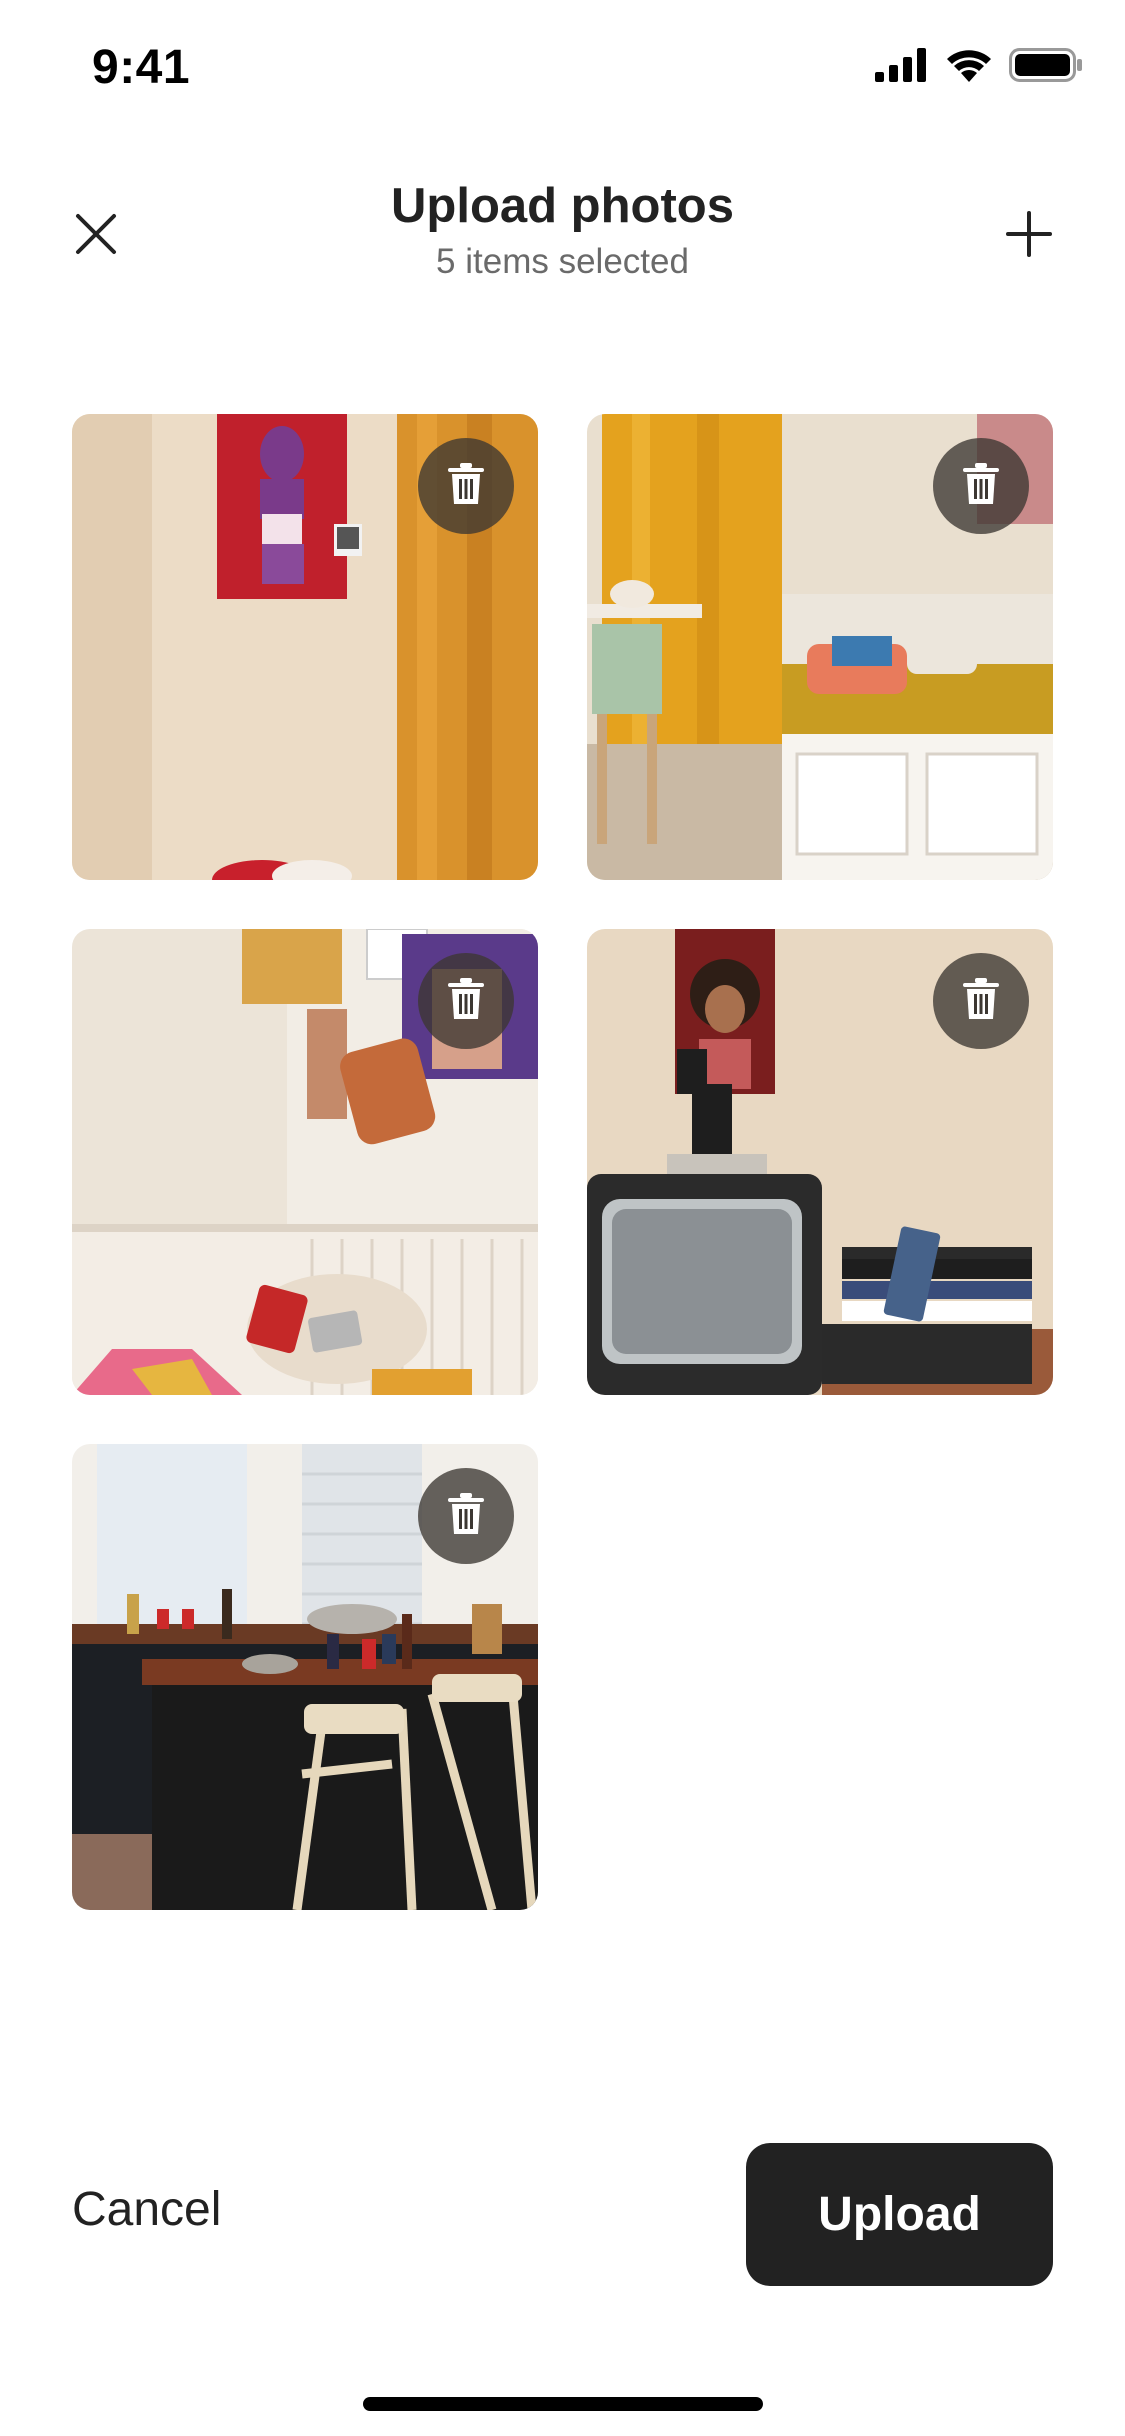 This screenshot has height=2436, width=1125. I want to click on upload-button: Upload, so click(899, 2214).